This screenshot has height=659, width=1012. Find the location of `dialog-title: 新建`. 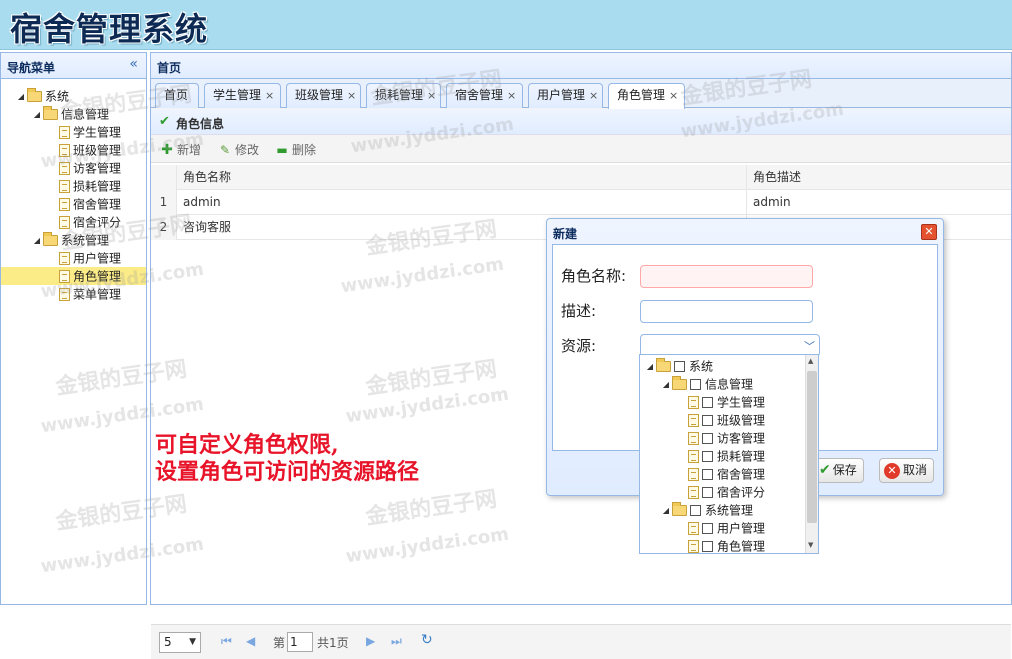

dialog-title: 新建 is located at coordinates (565, 234).